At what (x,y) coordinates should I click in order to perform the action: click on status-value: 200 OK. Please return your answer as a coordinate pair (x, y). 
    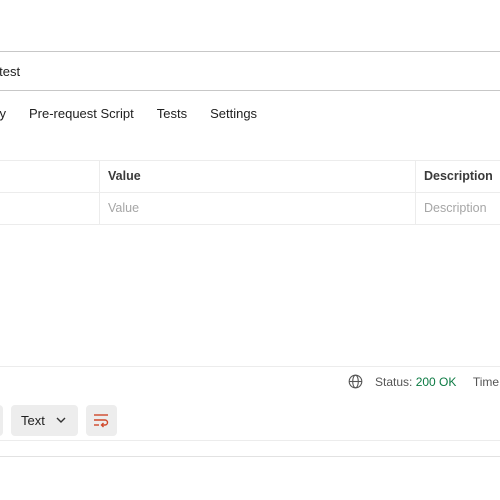
    Looking at the image, I should click on (436, 382).